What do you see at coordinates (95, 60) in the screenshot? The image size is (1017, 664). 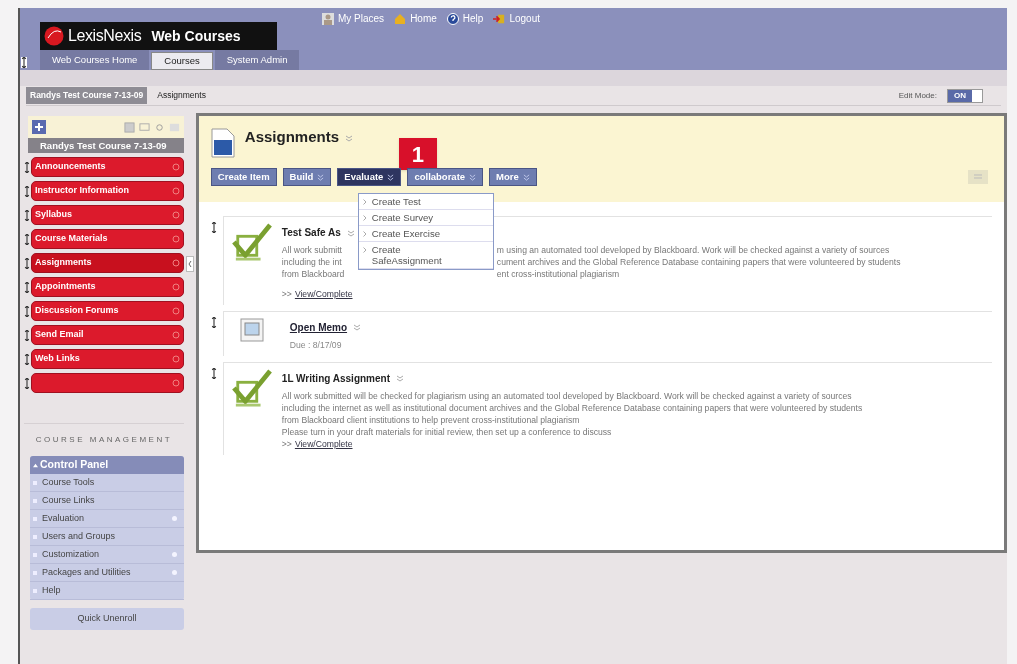 I see `nav-tab: Web Courses Home` at bounding box center [95, 60].